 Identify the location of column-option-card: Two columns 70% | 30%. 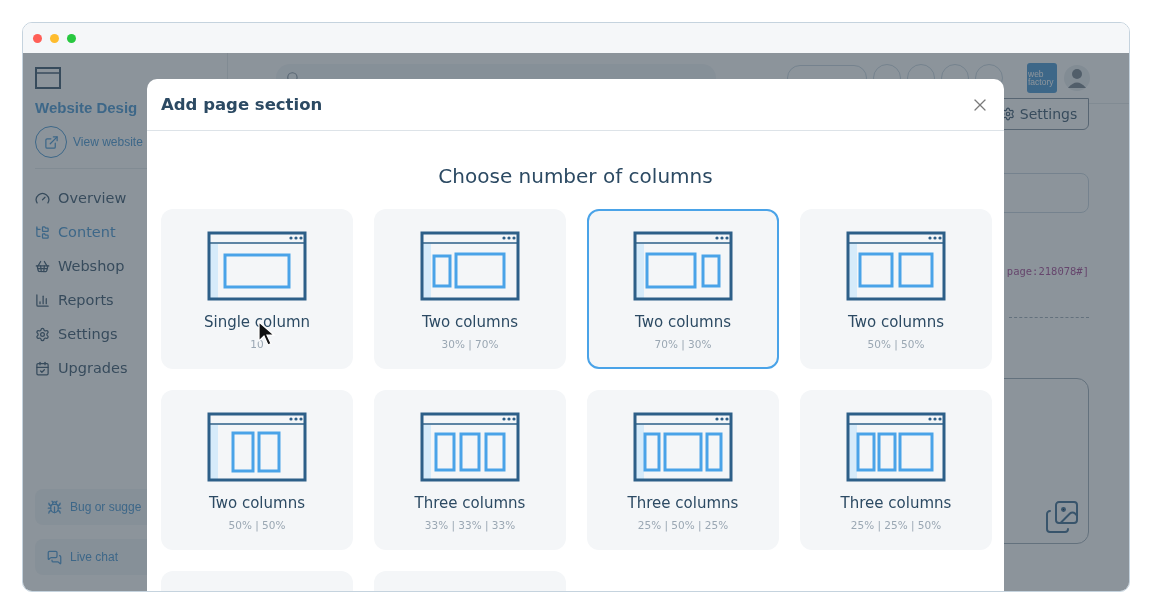
(683, 289).